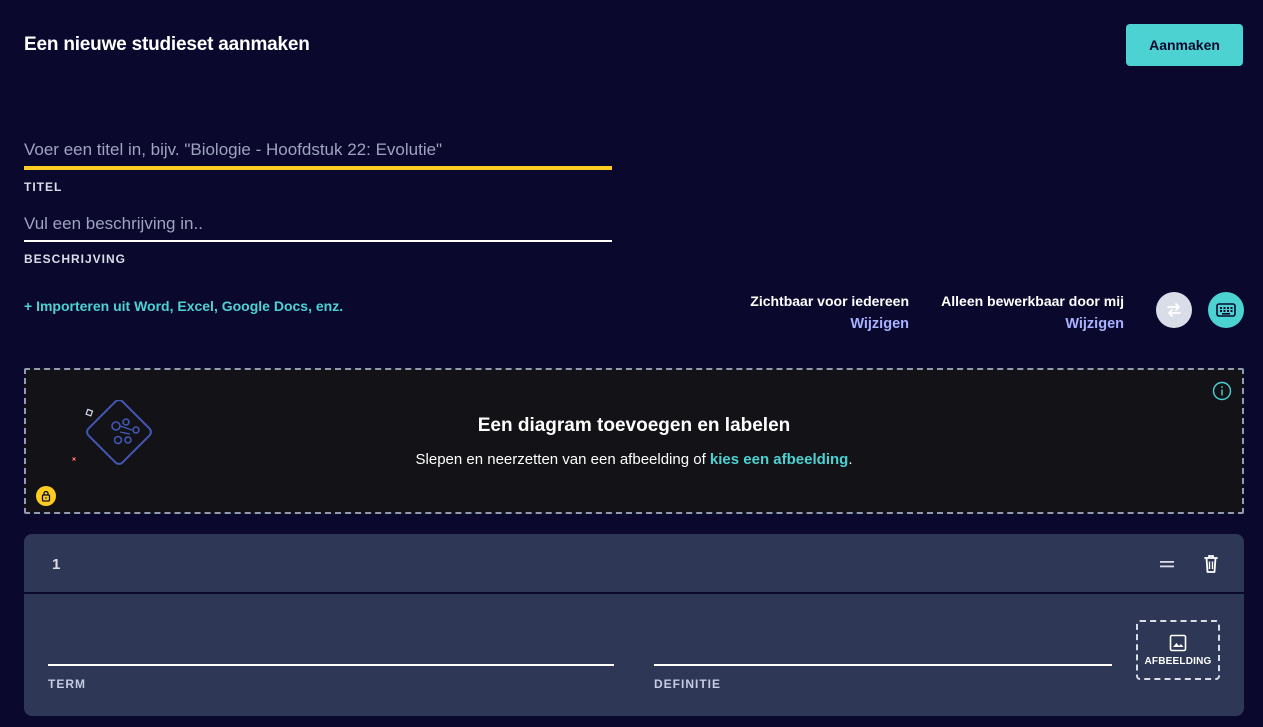 This screenshot has width=1263, height=727. Describe the element at coordinates (883, 677) in the screenshot. I see `definition-input: DEFINITIE` at that location.